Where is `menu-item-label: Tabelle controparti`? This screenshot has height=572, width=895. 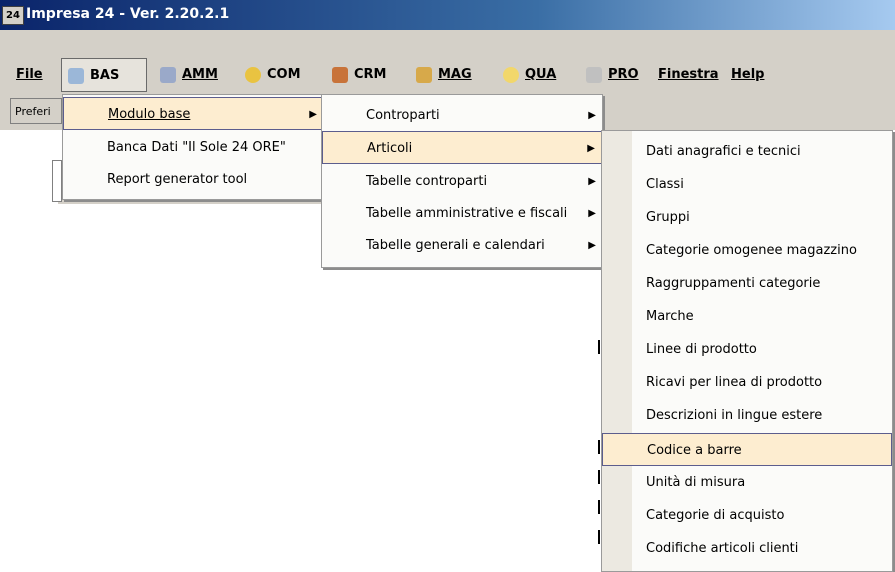 menu-item-label: Tabelle controparti is located at coordinates (427, 181).